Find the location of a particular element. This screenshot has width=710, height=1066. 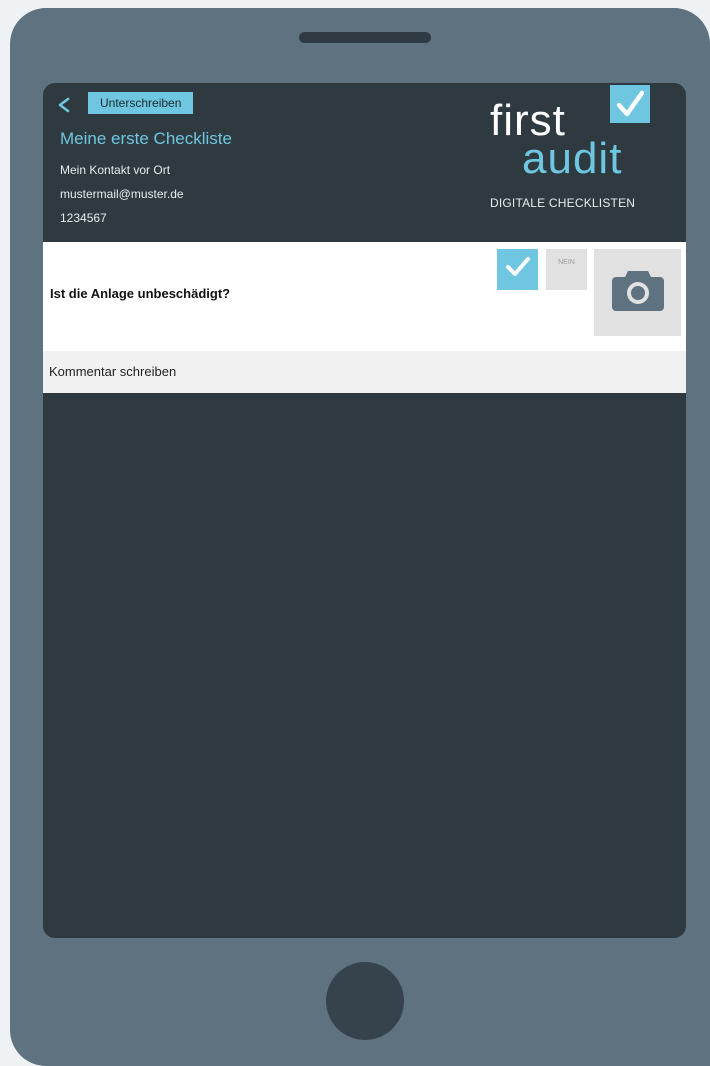

contact-email: mustermail@muster.de is located at coordinates (122, 194).